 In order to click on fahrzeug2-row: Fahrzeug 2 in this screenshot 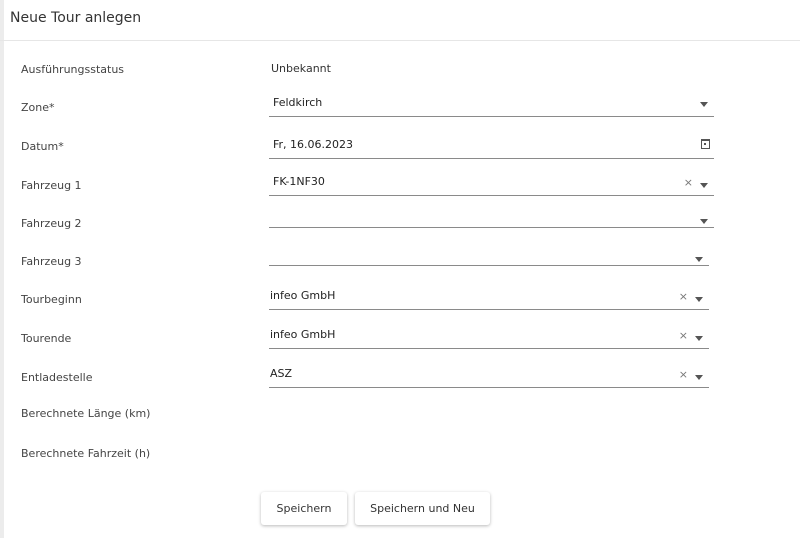, I will do `click(400, 220)`.